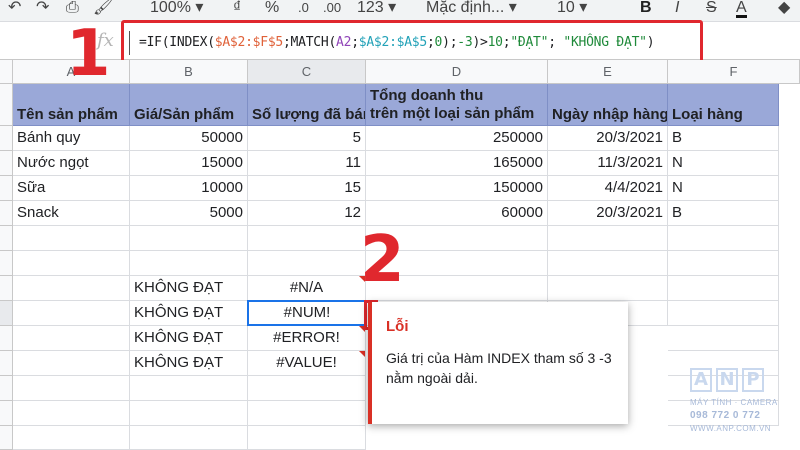 The width and height of the screenshot is (800, 450). What do you see at coordinates (189, 105) in the screenshot?
I see `table-header-cell: Giá/Sản phẩm` at bounding box center [189, 105].